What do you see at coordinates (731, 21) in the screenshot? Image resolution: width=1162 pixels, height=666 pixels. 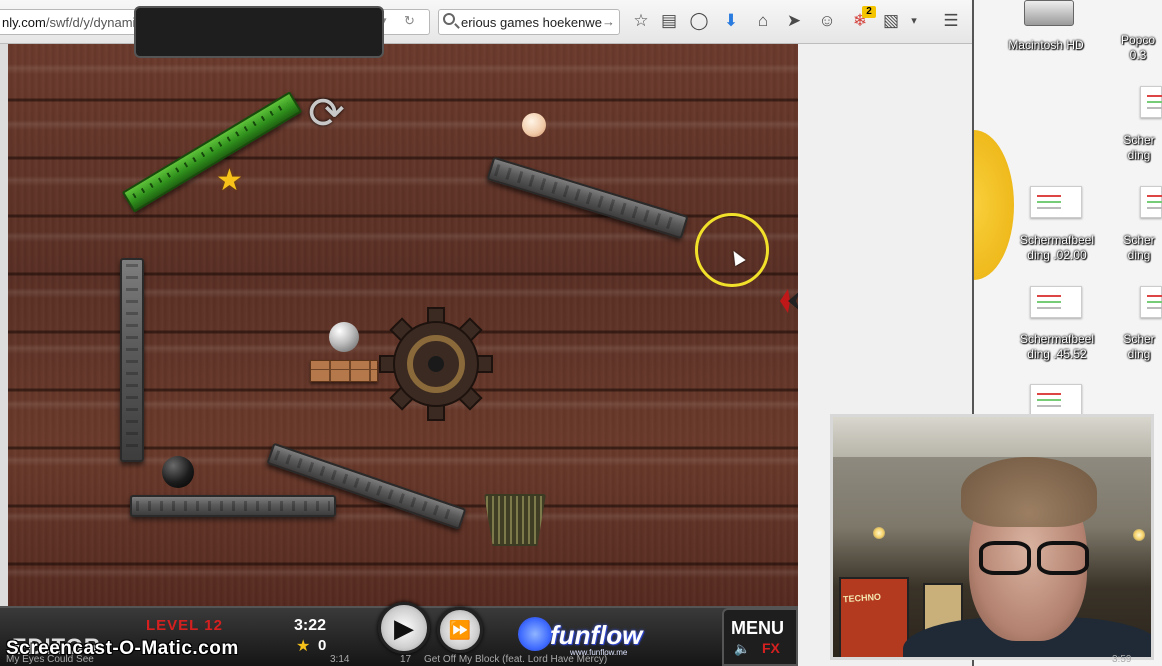 I see `download-icon: ⬇` at bounding box center [731, 21].